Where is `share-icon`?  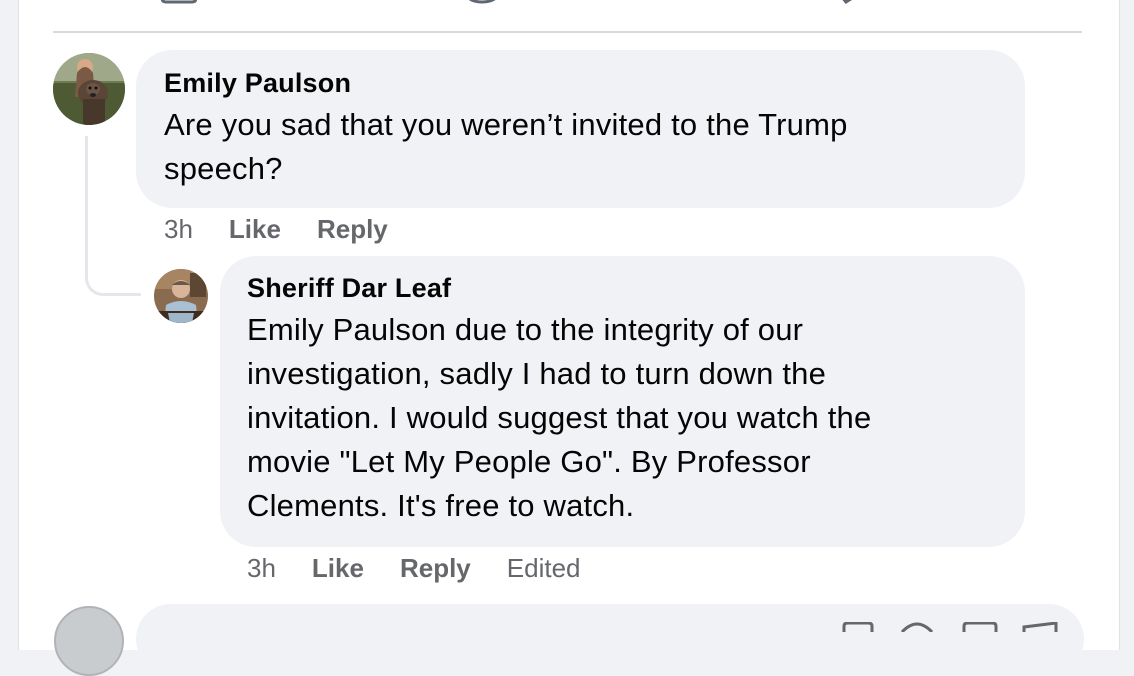
share-icon is located at coordinates (853, 4).